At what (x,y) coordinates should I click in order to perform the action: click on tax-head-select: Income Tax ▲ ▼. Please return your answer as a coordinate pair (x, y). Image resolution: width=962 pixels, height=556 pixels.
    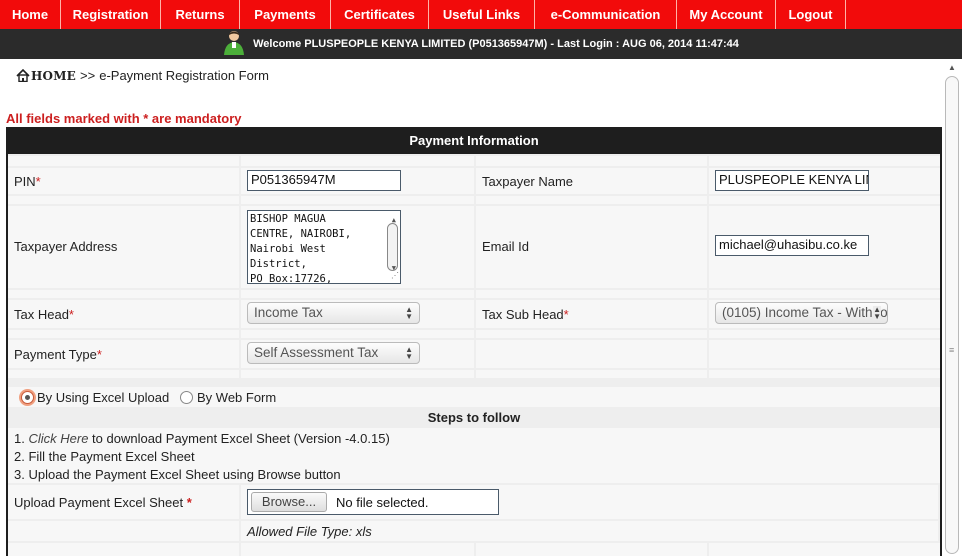
    Looking at the image, I should click on (333, 313).